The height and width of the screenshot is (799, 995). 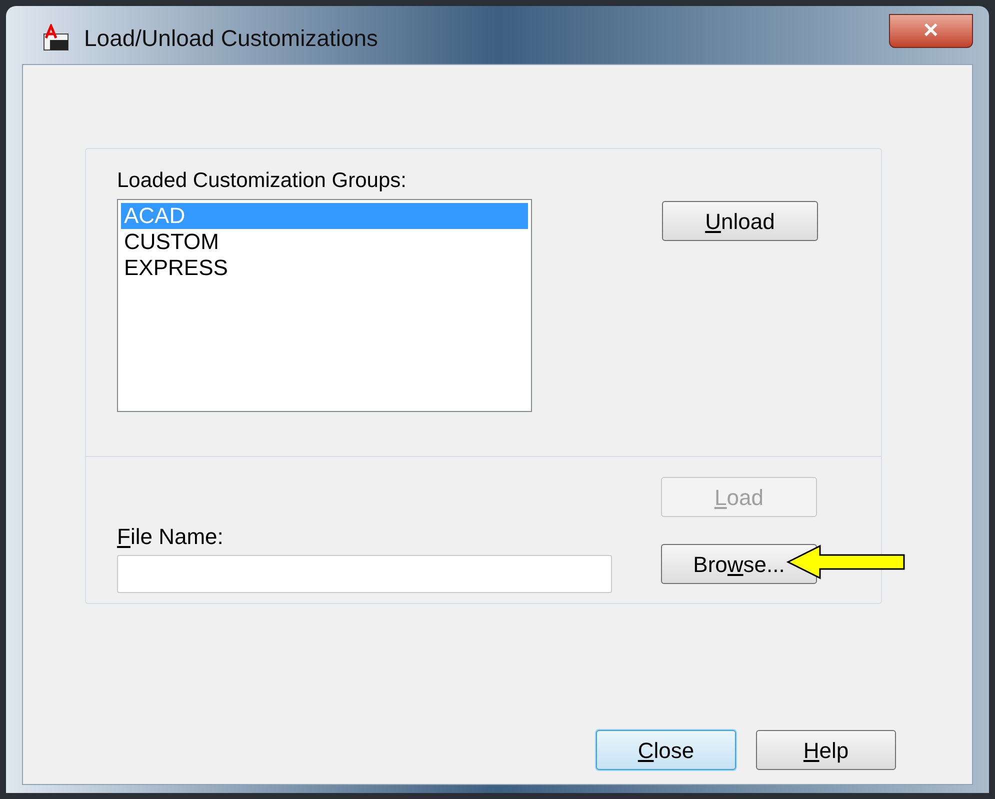 What do you see at coordinates (826, 750) in the screenshot?
I see `help-button: Help` at bounding box center [826, 750].